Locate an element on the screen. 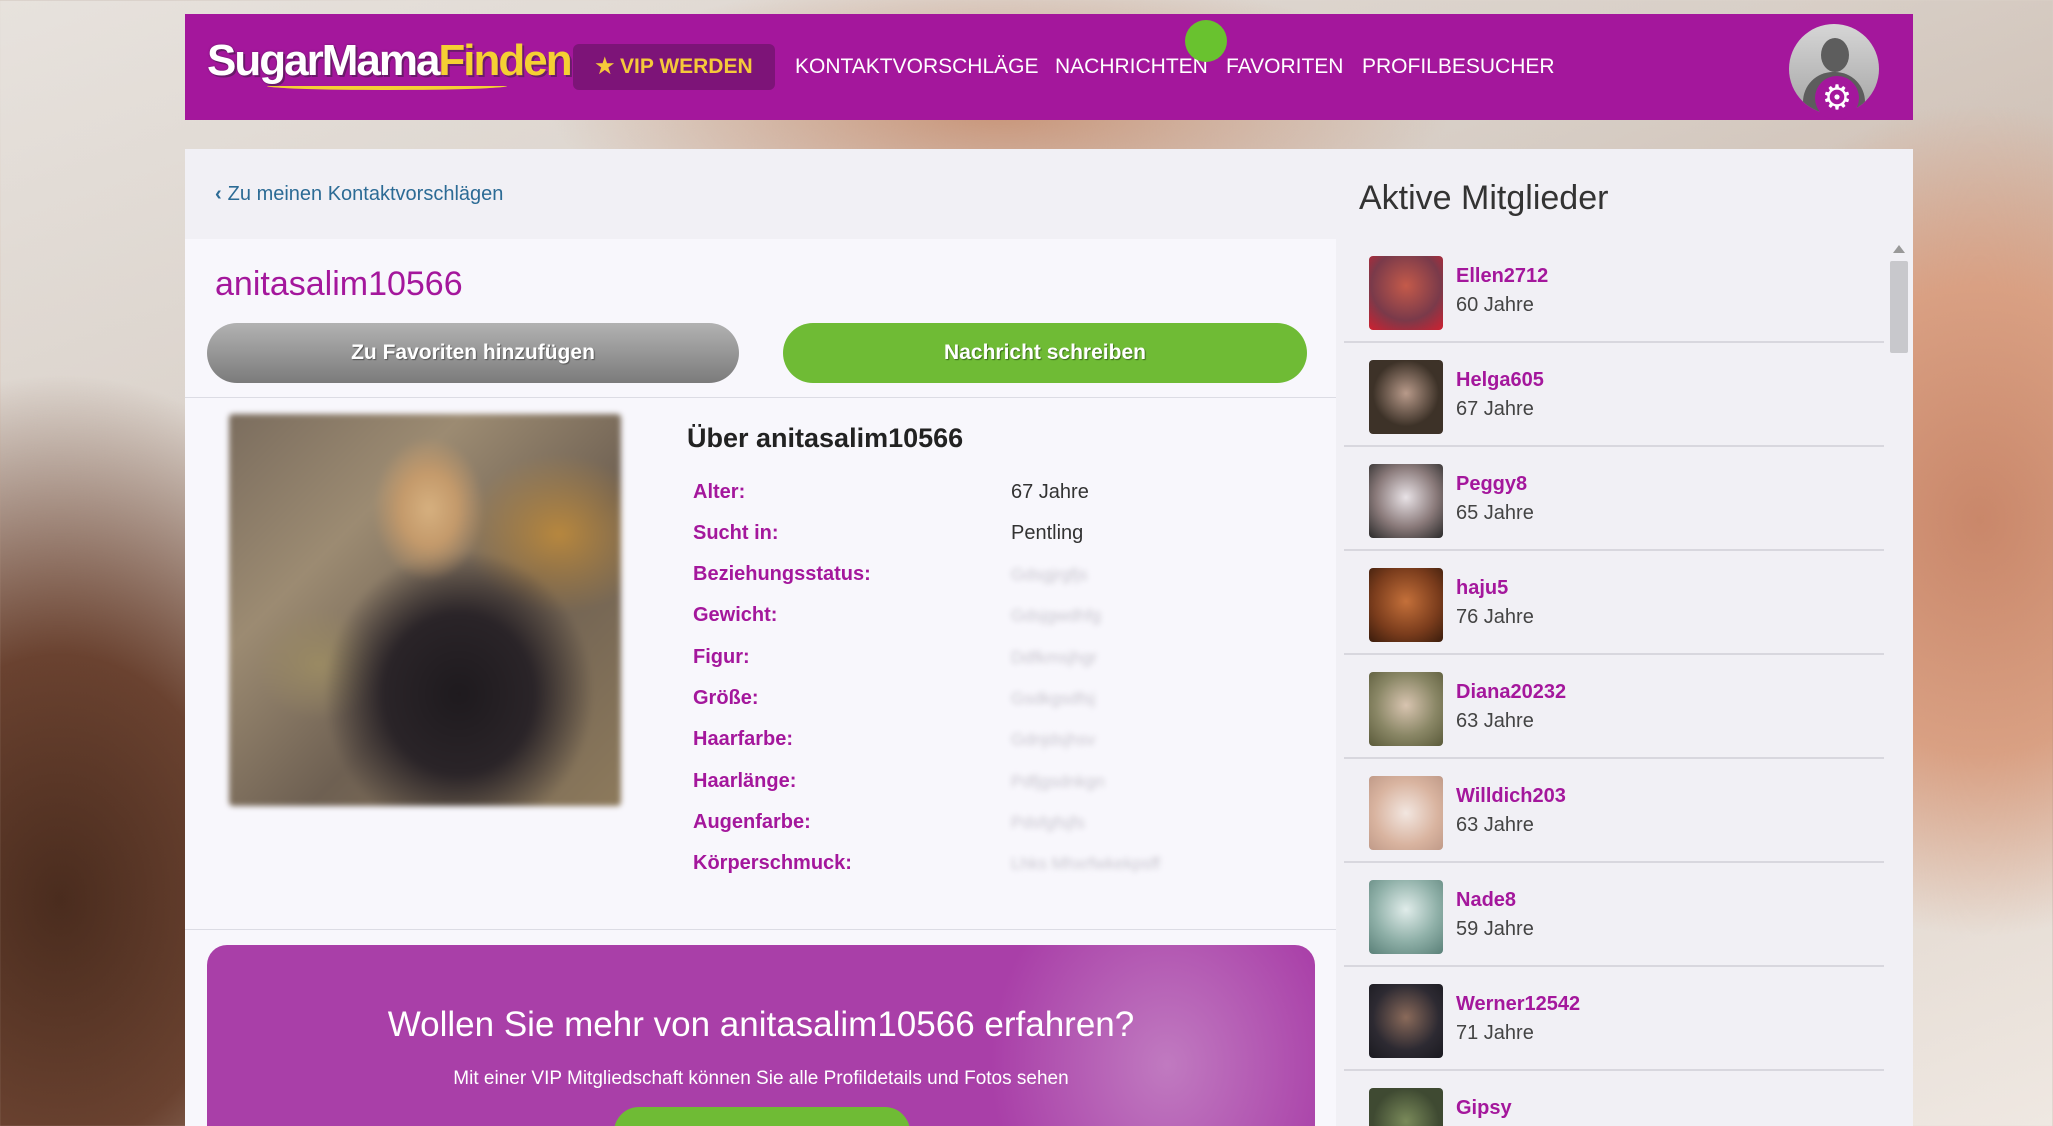  back-to-suggestions-link: ‹ Zu meinen Kontaktvorschlägen is located at coordinates (359, 194).